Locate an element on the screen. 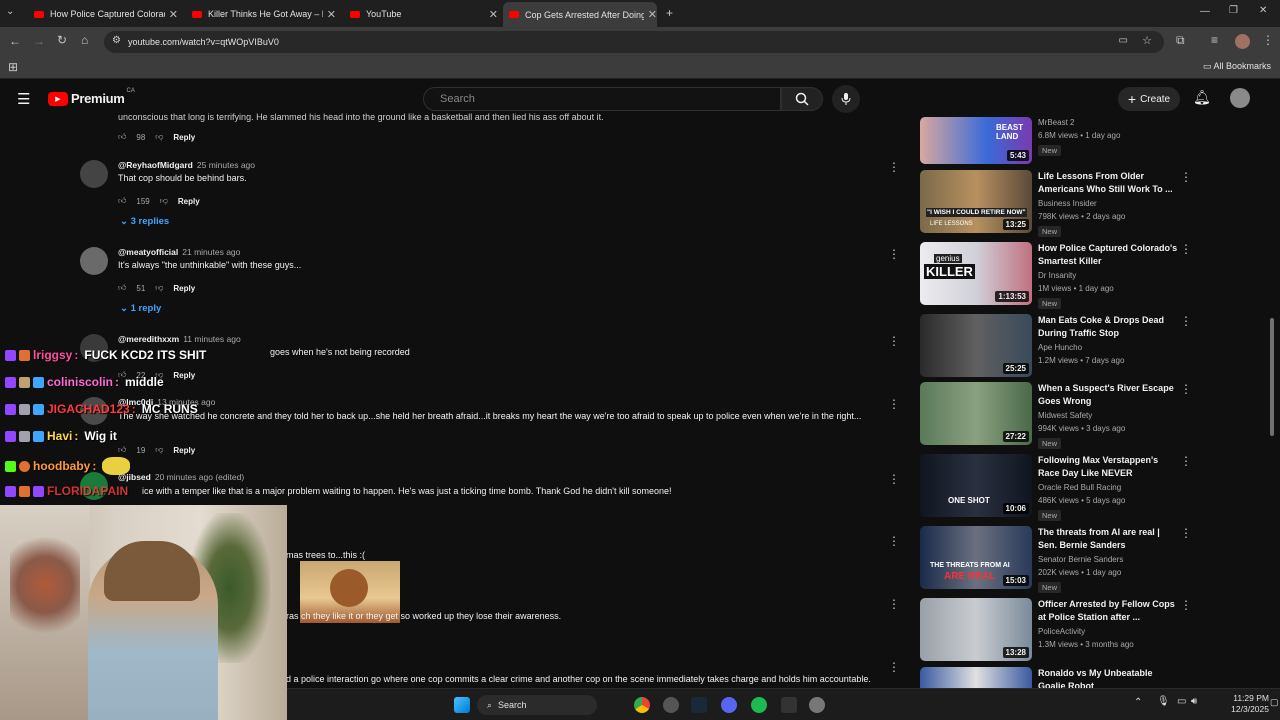 This screenshot has height=720, width=1280. channel-name: PoliceActivity is located at coordinates (1061, 631).